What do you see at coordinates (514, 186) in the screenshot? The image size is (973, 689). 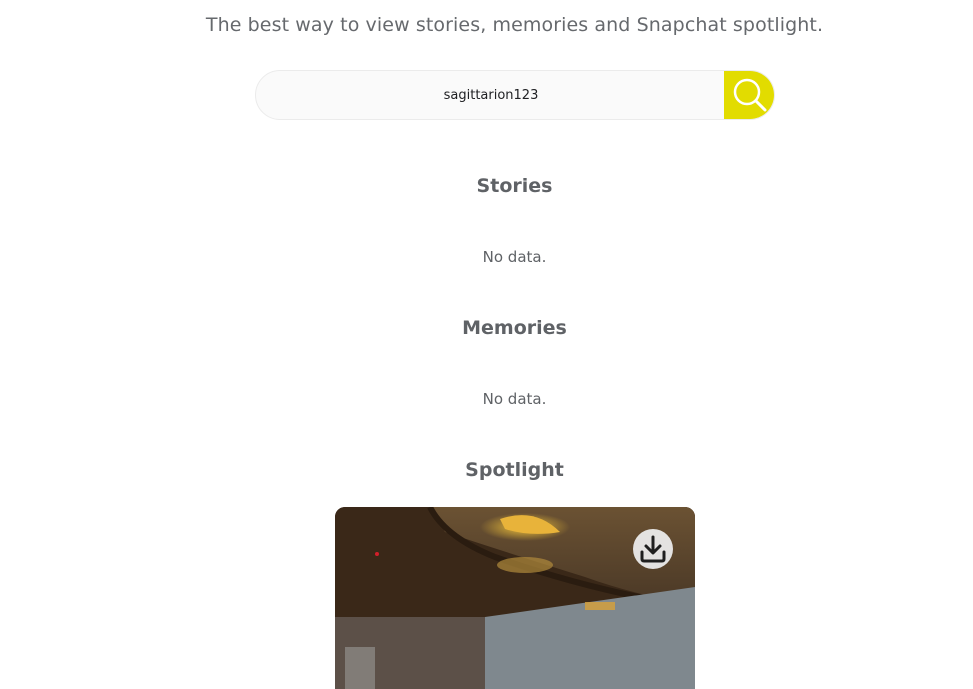 I see `stories-title: Stories` at bounding box center [514, 186].